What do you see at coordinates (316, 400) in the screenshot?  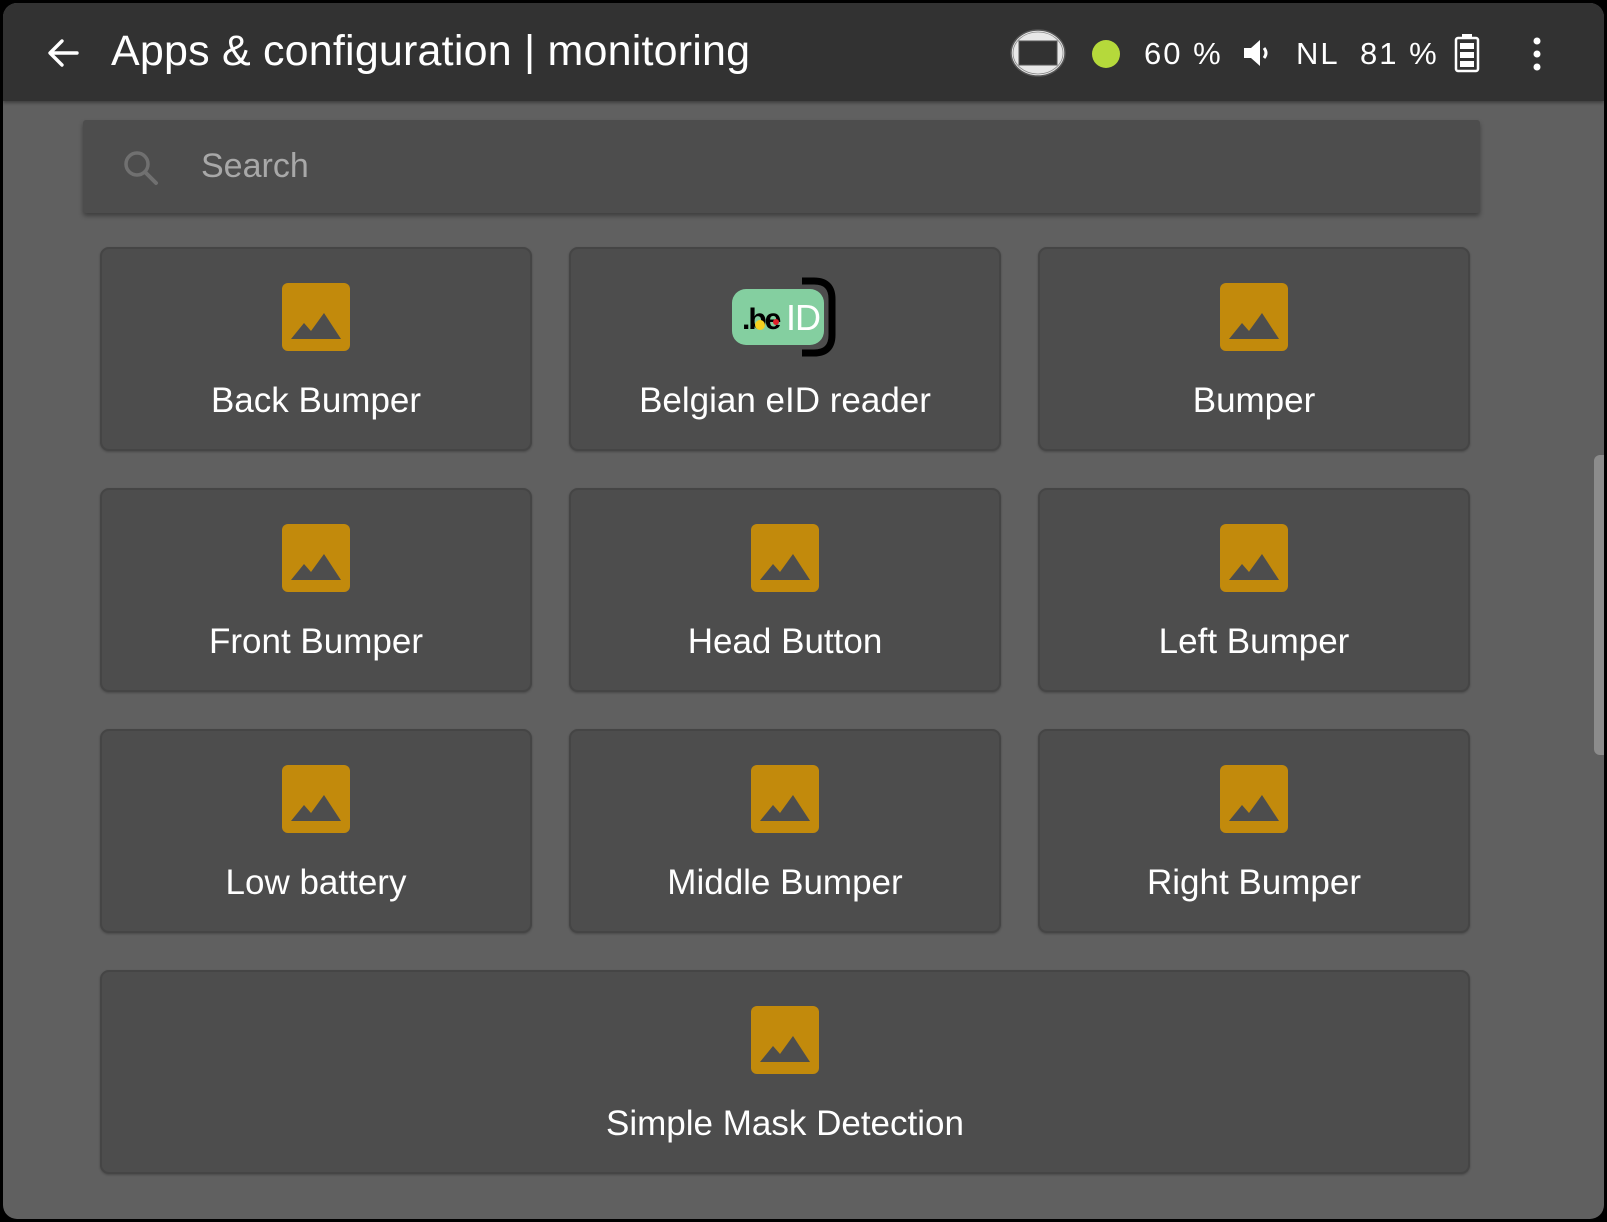 I see `app-card-label: Back Bumper` at bounding box center [316, 400].